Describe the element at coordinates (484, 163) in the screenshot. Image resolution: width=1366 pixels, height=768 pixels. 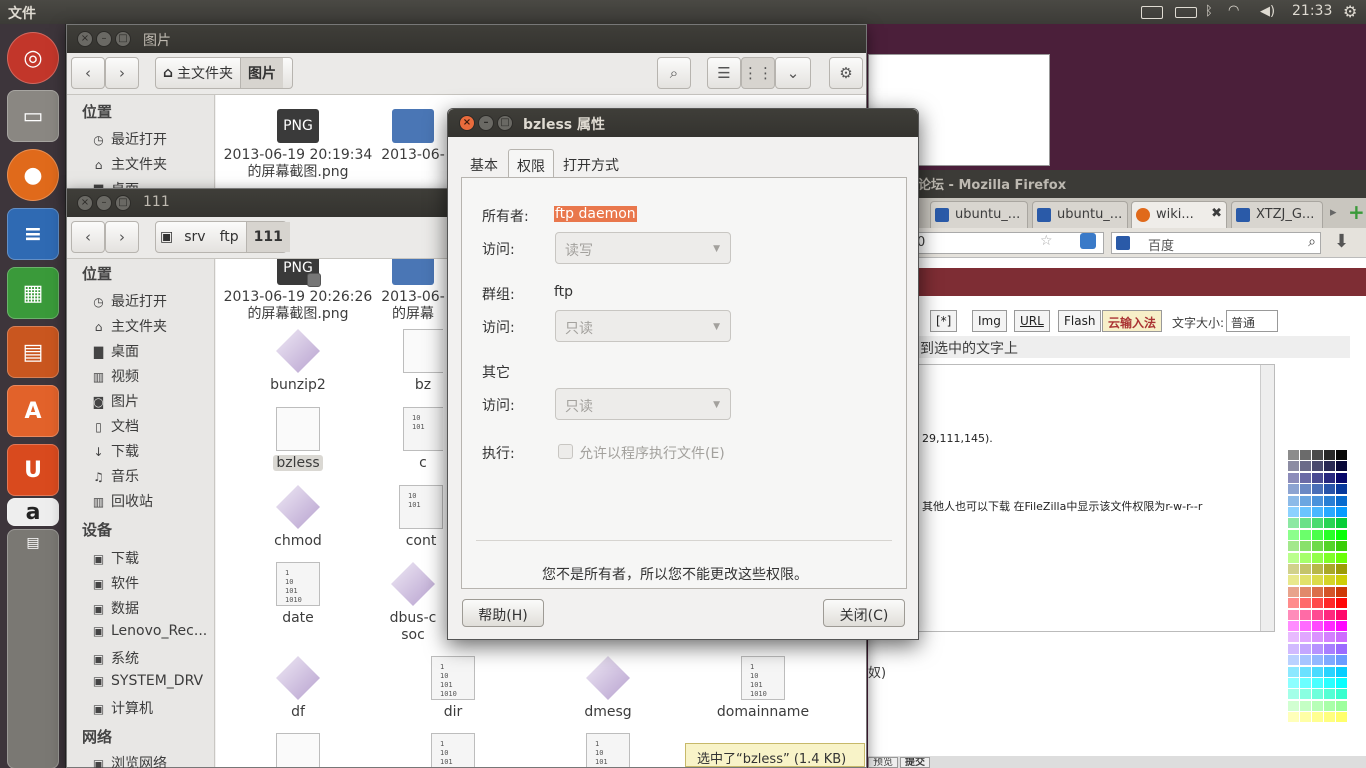
I see `tab-basic: 基本` at that location.